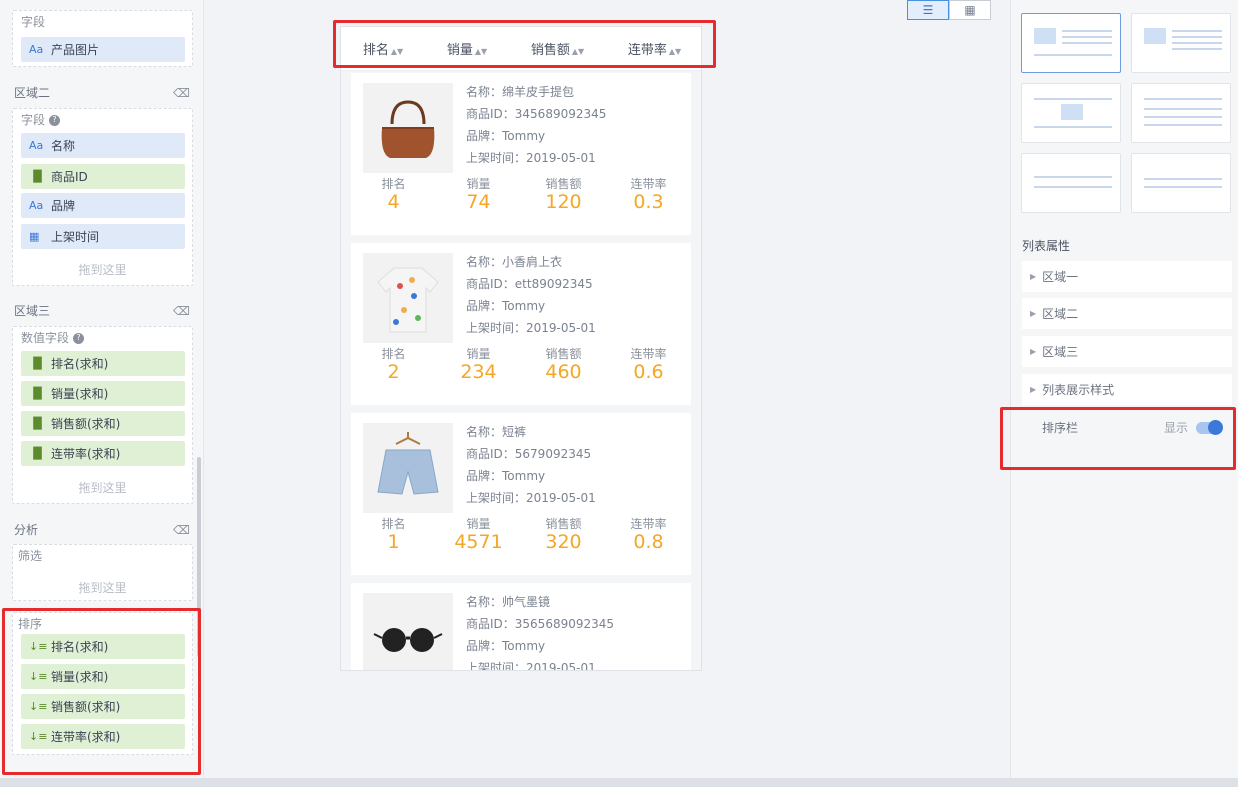 The image size is (1238, 787). I want to click on area1-field-label: 字段, so click(33, 22).